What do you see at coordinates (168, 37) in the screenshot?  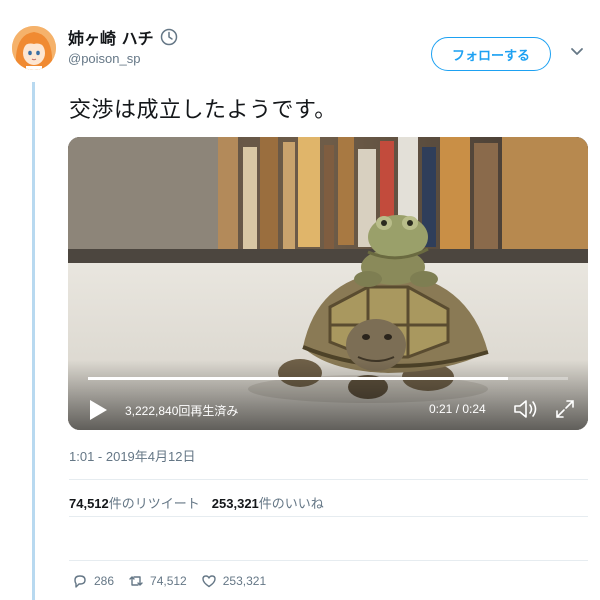 I see `clock-icon` at bounding box center [168, 37].